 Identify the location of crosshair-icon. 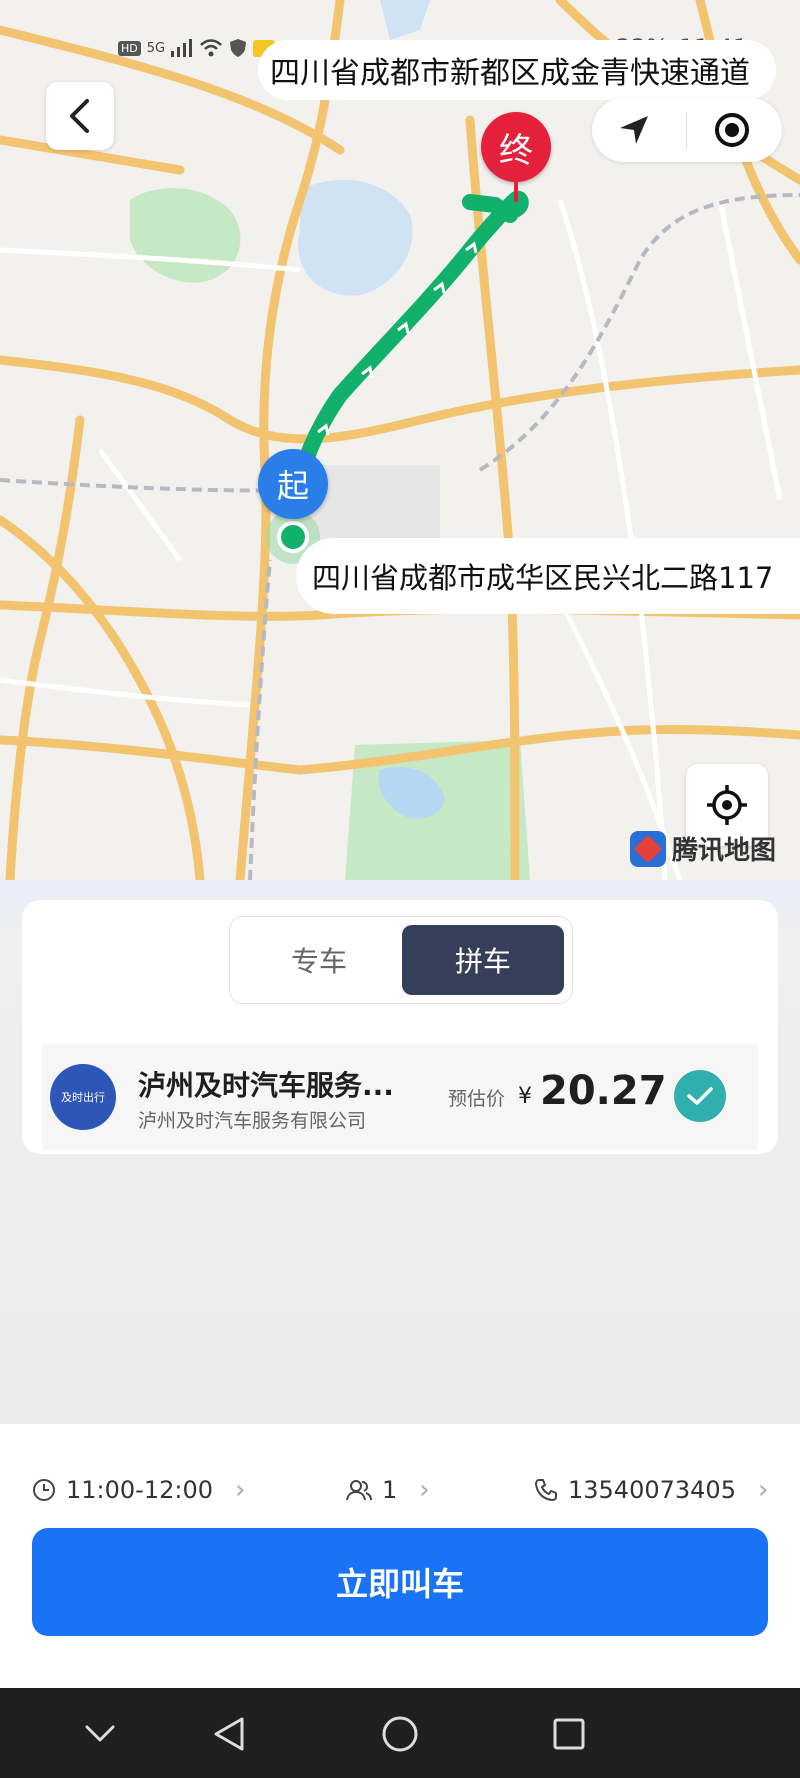
(727, 805).